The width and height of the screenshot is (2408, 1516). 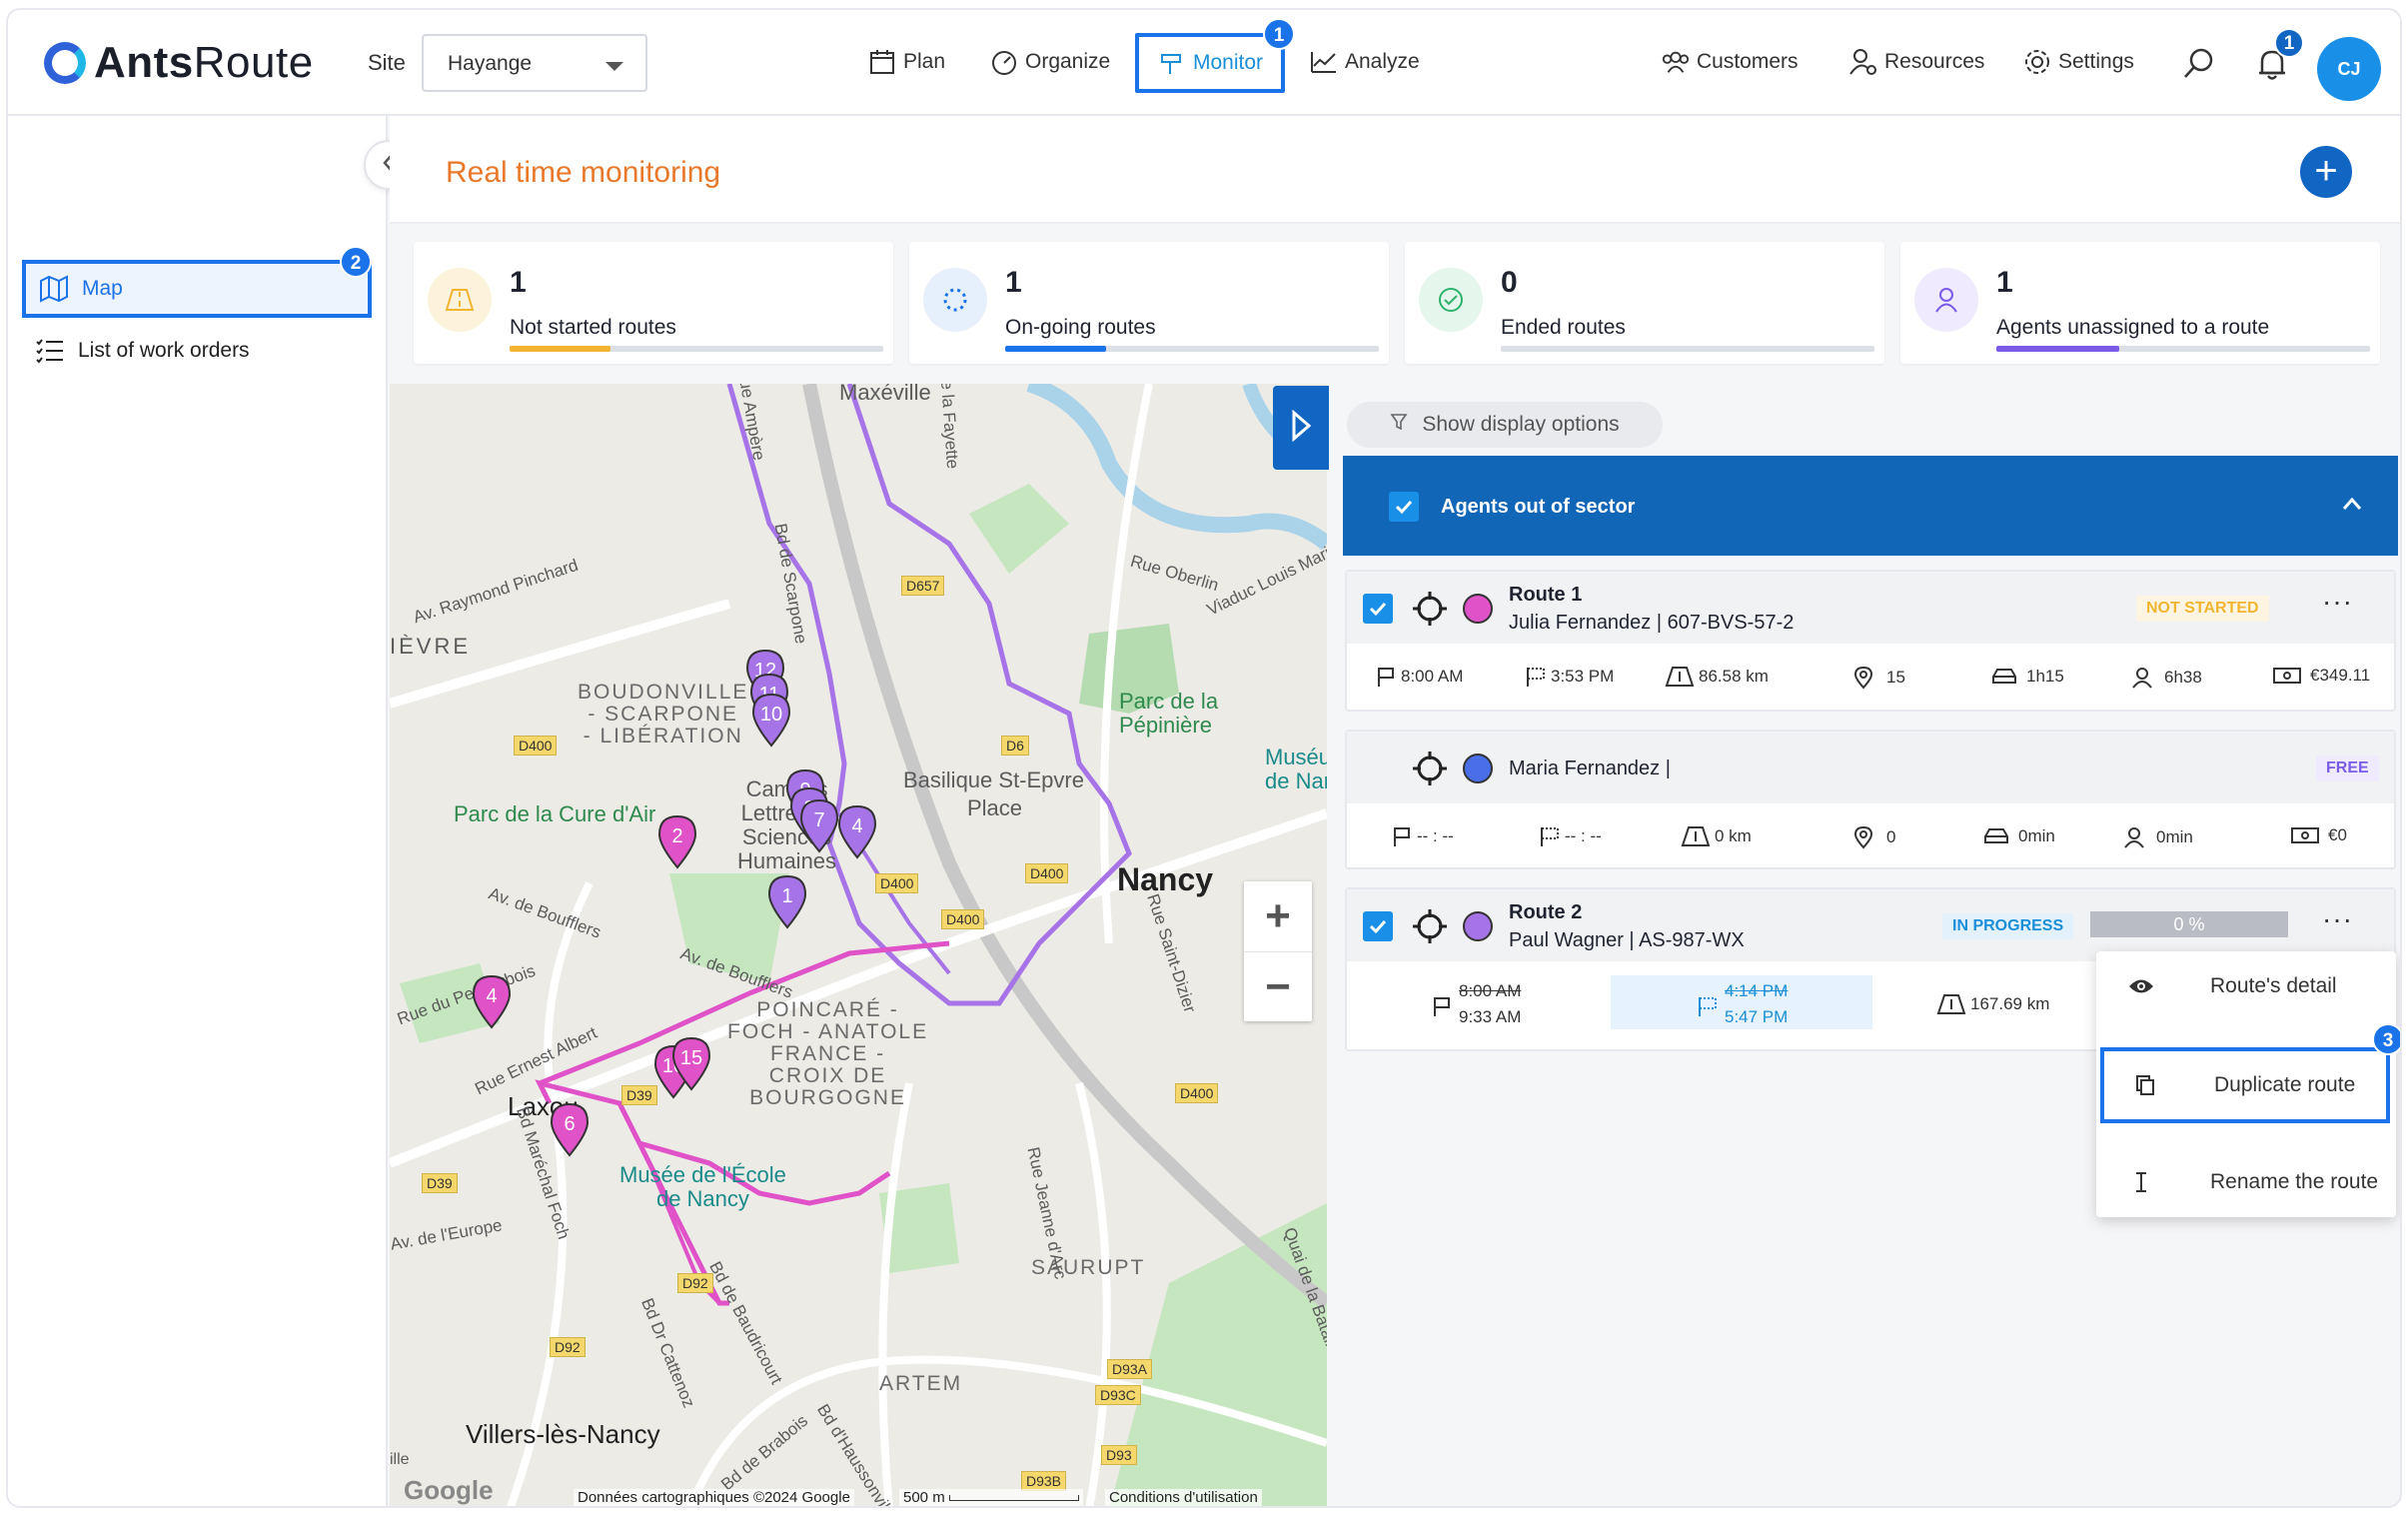 I want to click on chart-icon, so click(x=1324, y=62).